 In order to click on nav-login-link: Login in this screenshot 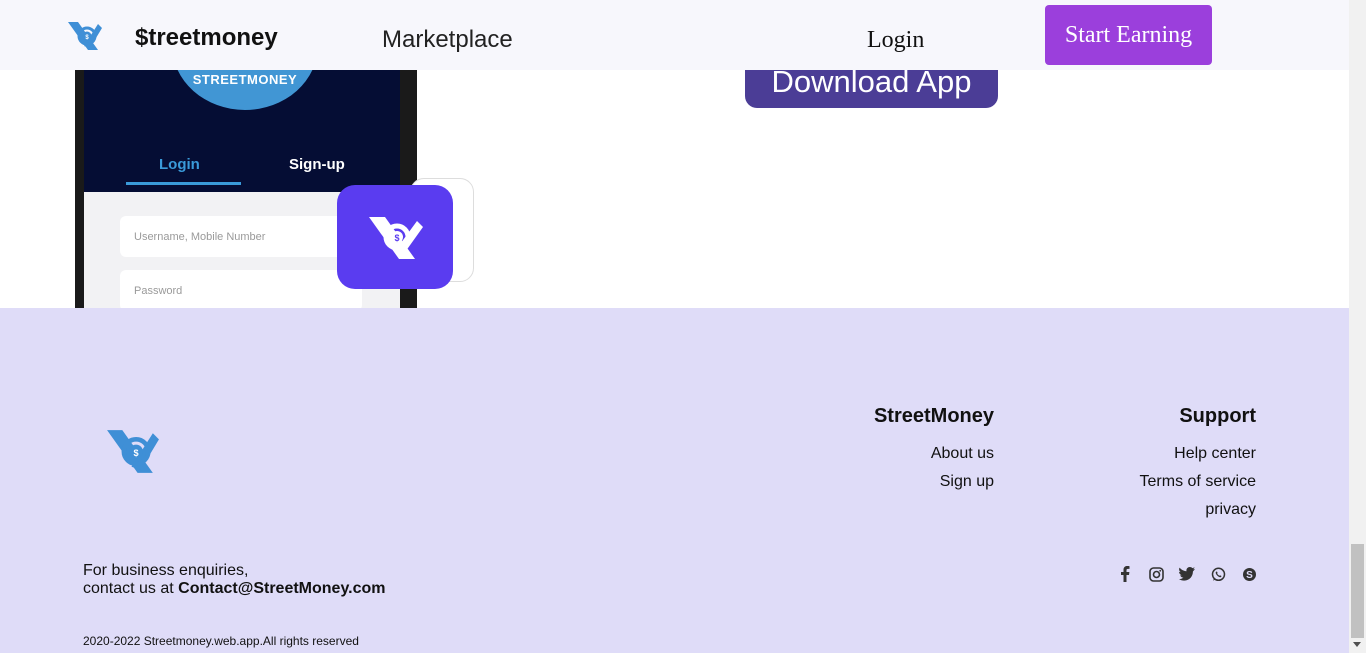, I will do `click(895, 40)`.